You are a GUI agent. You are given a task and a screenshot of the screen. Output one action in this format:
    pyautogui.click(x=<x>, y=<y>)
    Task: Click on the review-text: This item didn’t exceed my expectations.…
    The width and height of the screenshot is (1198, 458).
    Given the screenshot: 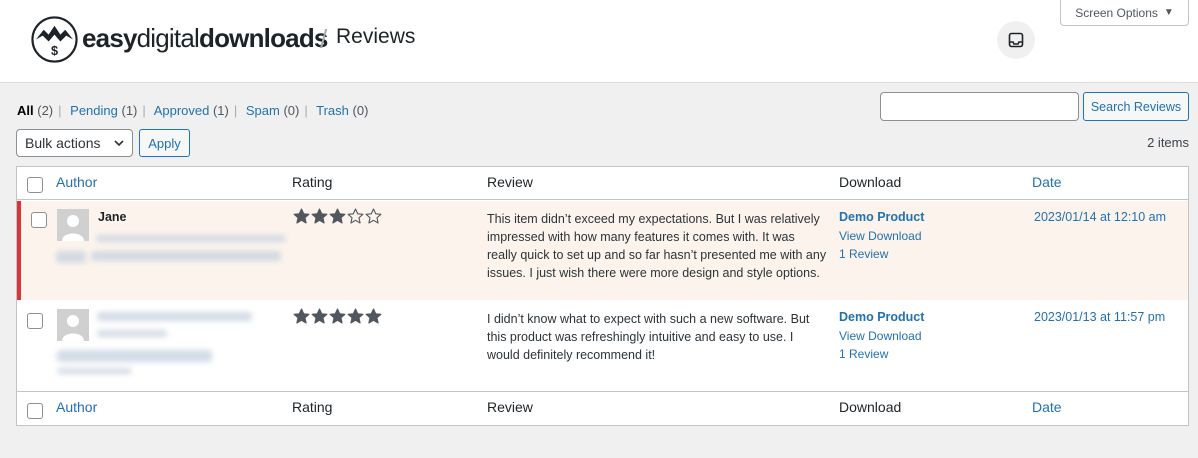 What is the action you would take?
    pyautogui.click(x=657, y=246)
    